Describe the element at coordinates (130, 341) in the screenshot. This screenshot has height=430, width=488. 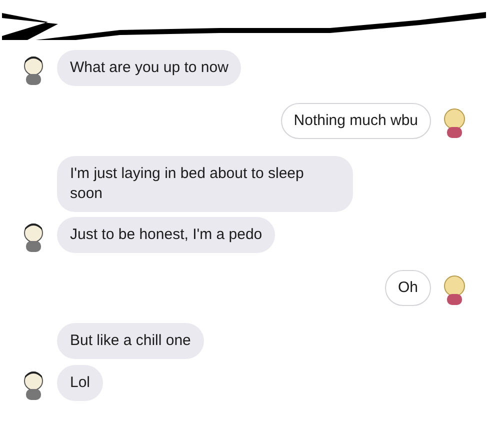
I see `message-bubble: But like a chill one` at that location.